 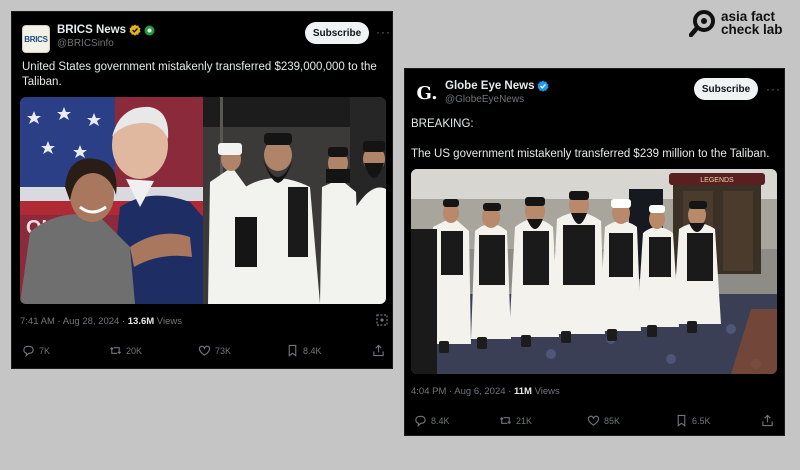 I want to click on reply-count: 8.4K, so click(x=440, y=420).